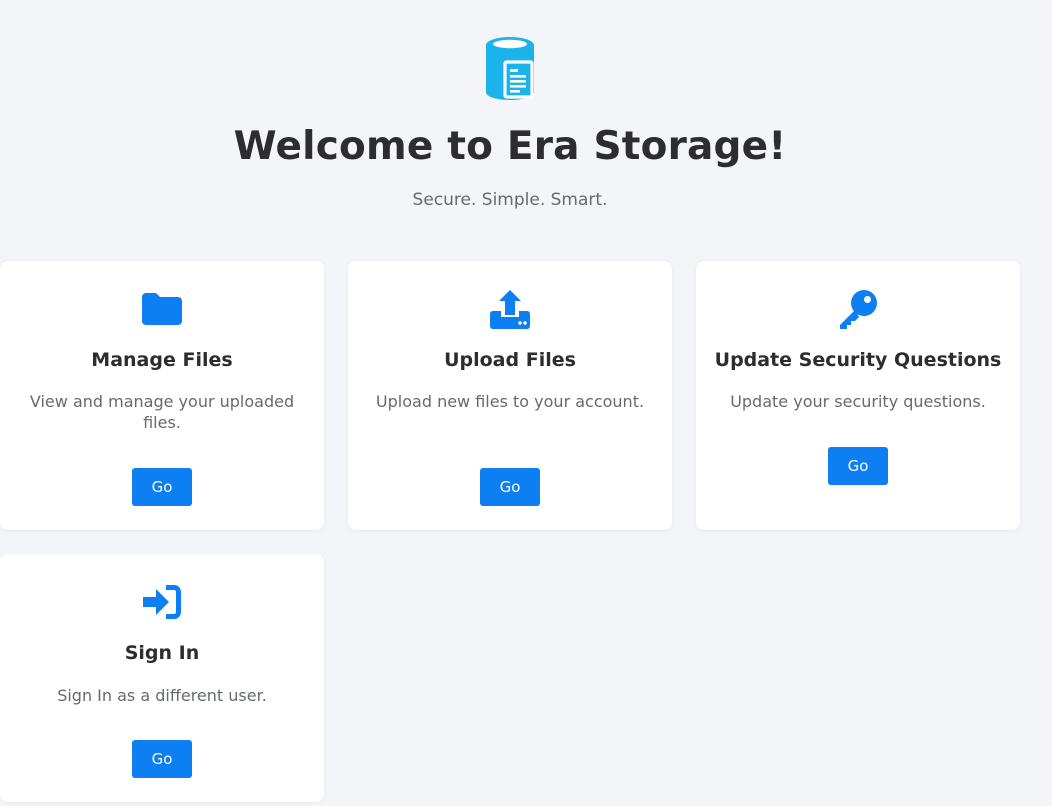 This screenshot has width=1052, height=806. I want to click on card-title: Sign In, so click(162, 653).